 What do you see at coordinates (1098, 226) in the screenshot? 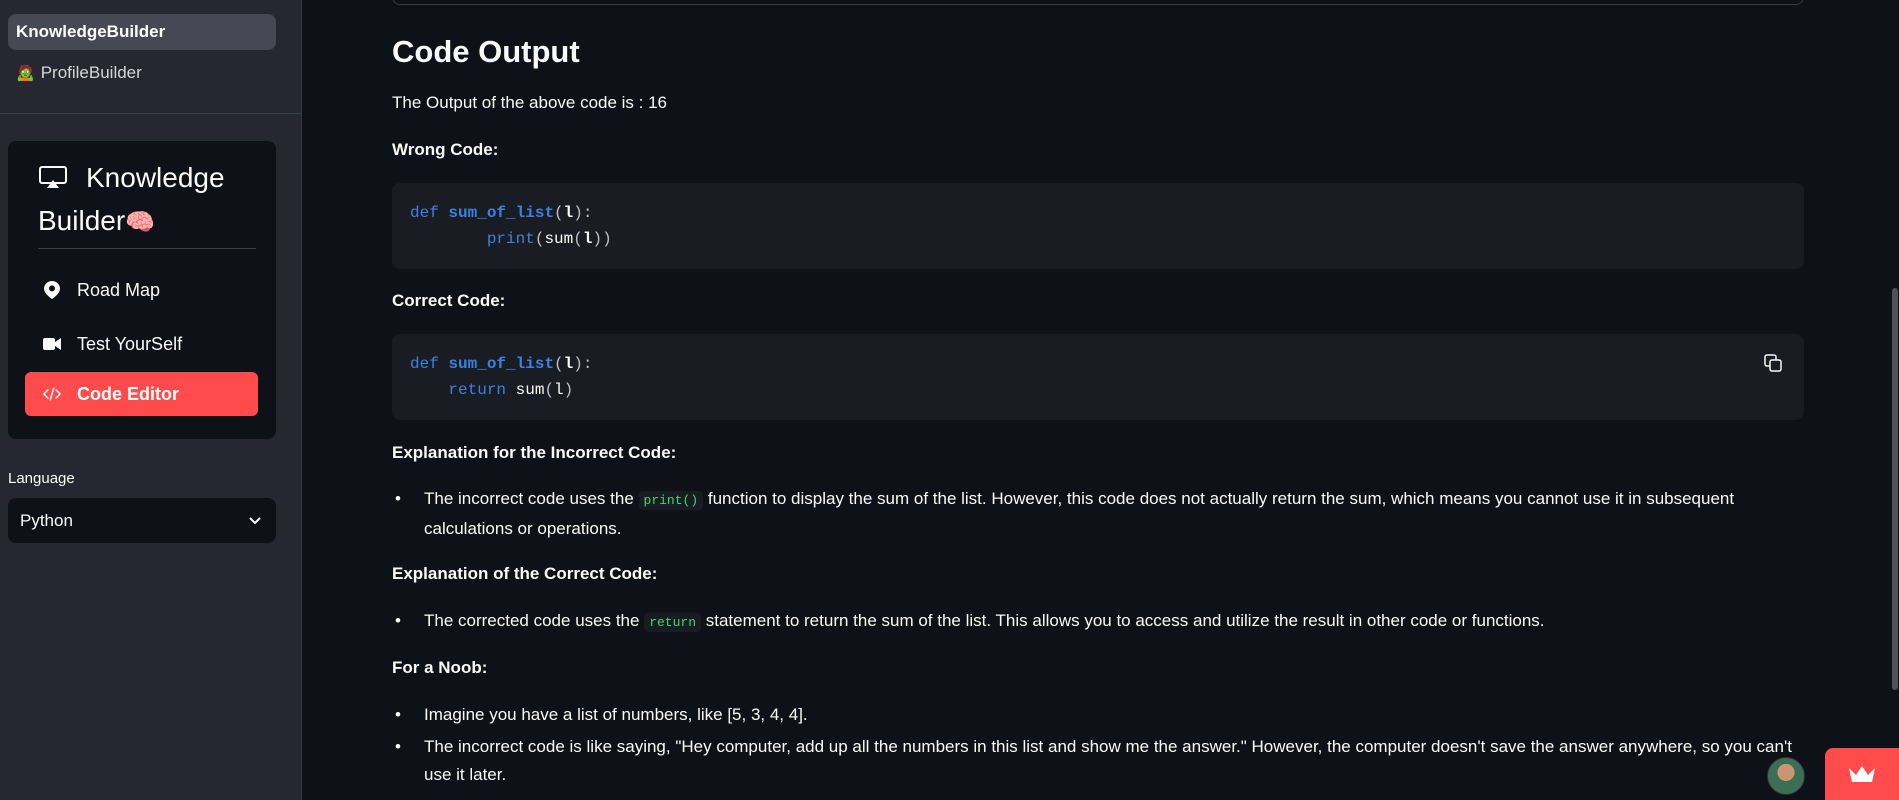
I see `wrong-code-block: def sum_of_list(l): print(sum(l))` at bounding box center [1098, 226].